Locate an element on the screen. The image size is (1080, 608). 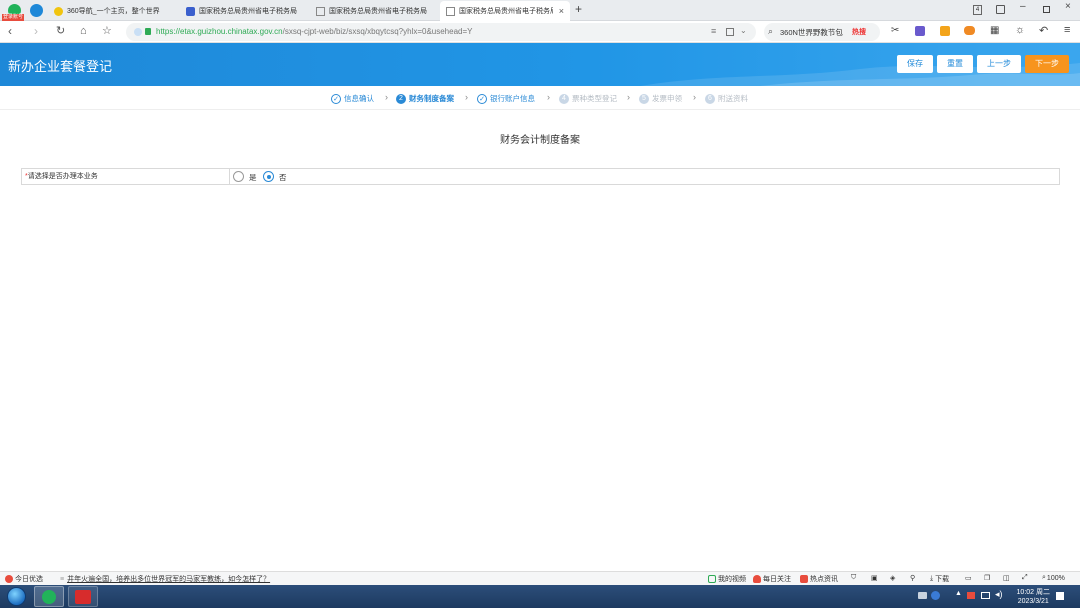
new-tab-button: + is located at coordinates (578, 9).